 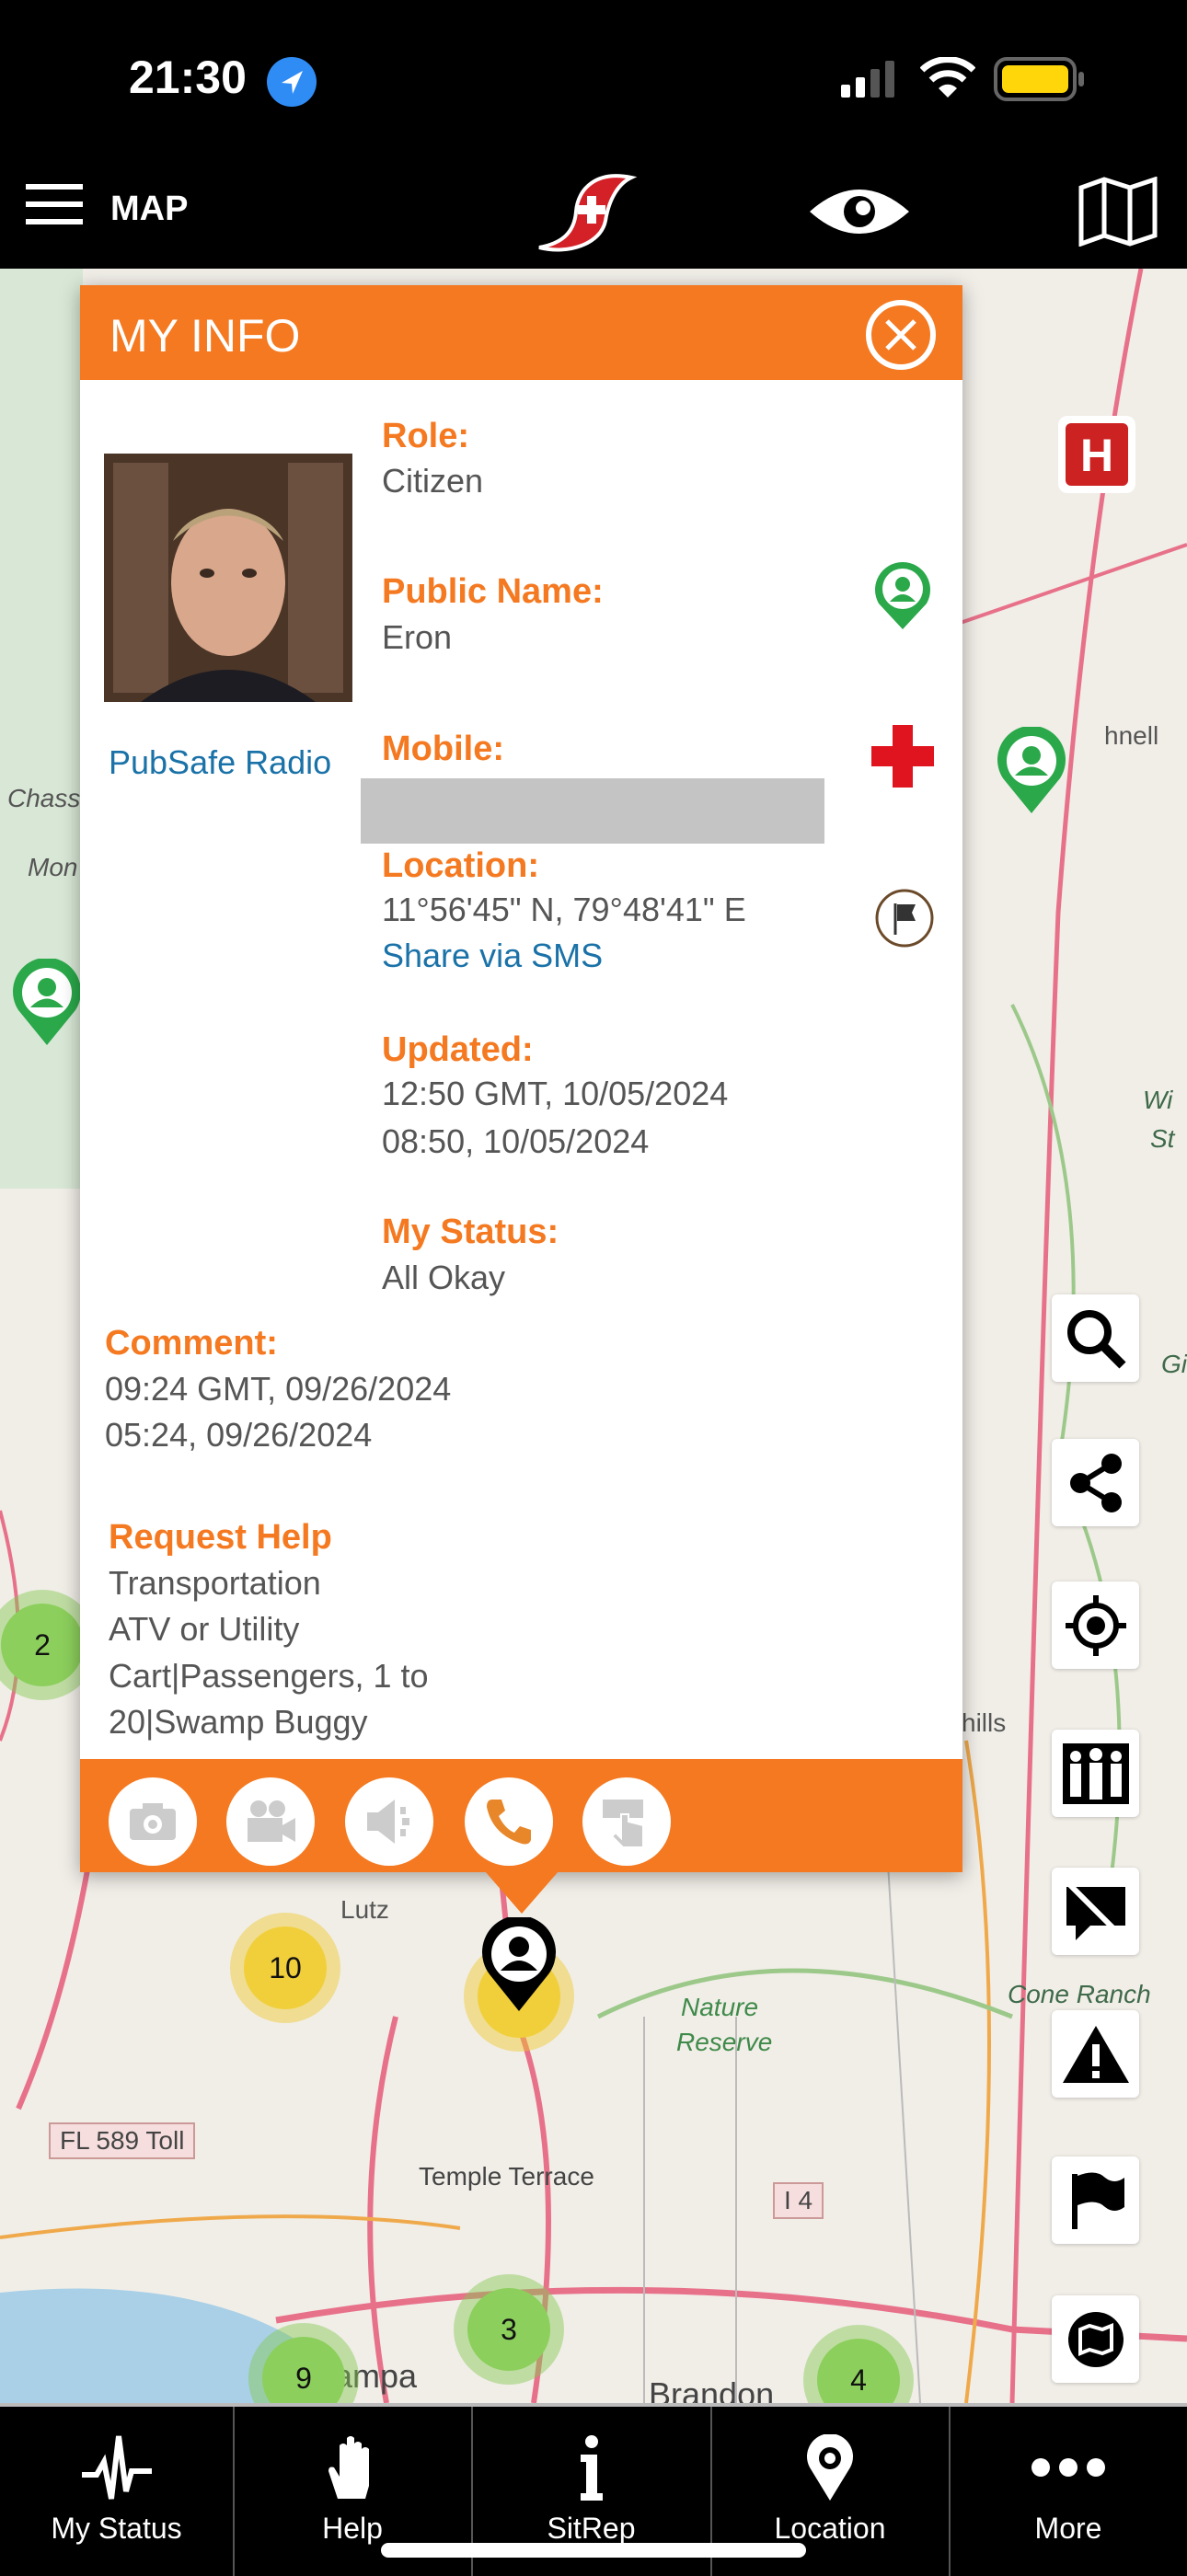 What do you see at coordinates (592, 811) in the screenshot?
I see `mobile-redacted` at bounding box center [592, 811].